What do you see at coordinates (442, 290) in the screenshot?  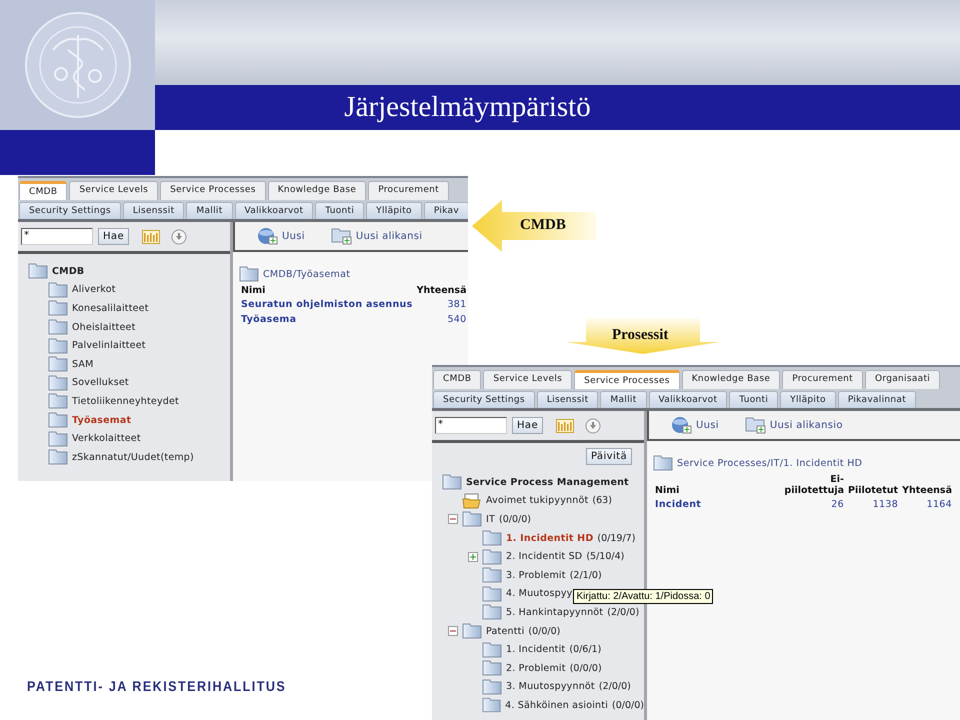 I see `column-header: Yhteensä` at bounding box center [442, 290].